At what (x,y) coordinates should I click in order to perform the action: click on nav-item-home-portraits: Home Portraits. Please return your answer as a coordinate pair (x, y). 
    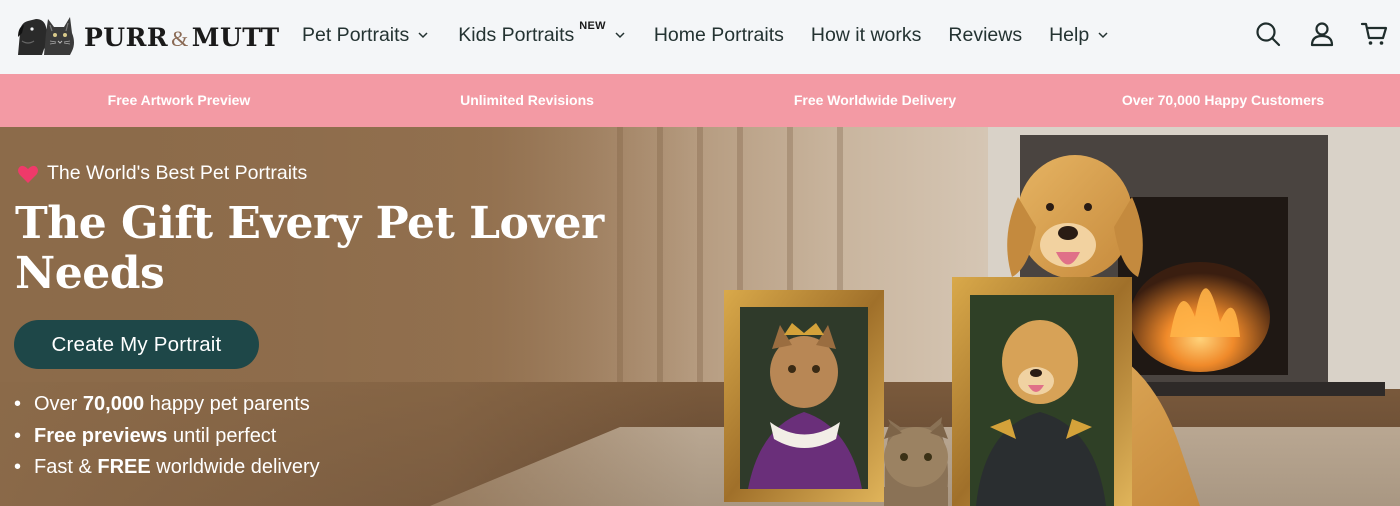
    Looking at the image, I should click on (719, 35).